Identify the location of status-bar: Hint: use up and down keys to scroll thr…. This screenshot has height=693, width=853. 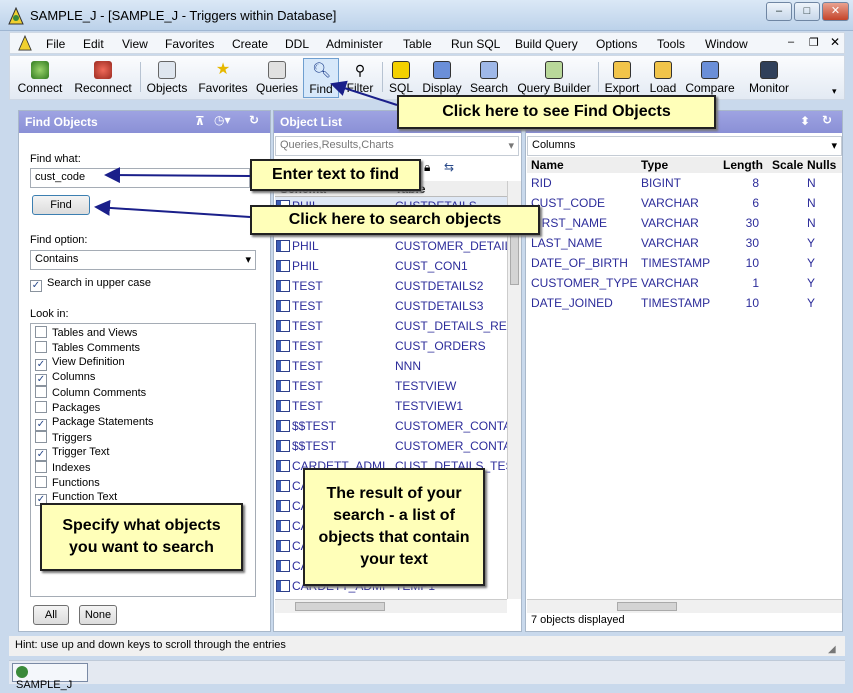
(427, 646).